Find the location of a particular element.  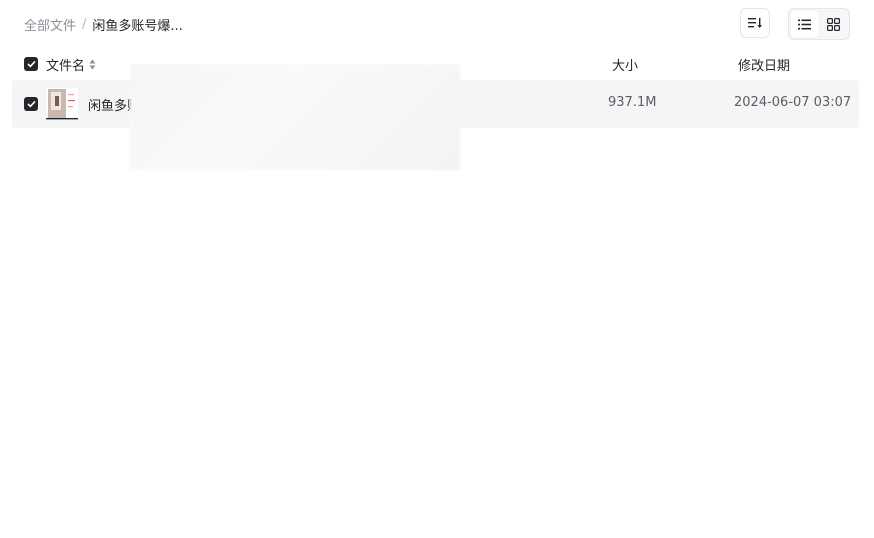

view-switch is located at coordinates (819, 24).